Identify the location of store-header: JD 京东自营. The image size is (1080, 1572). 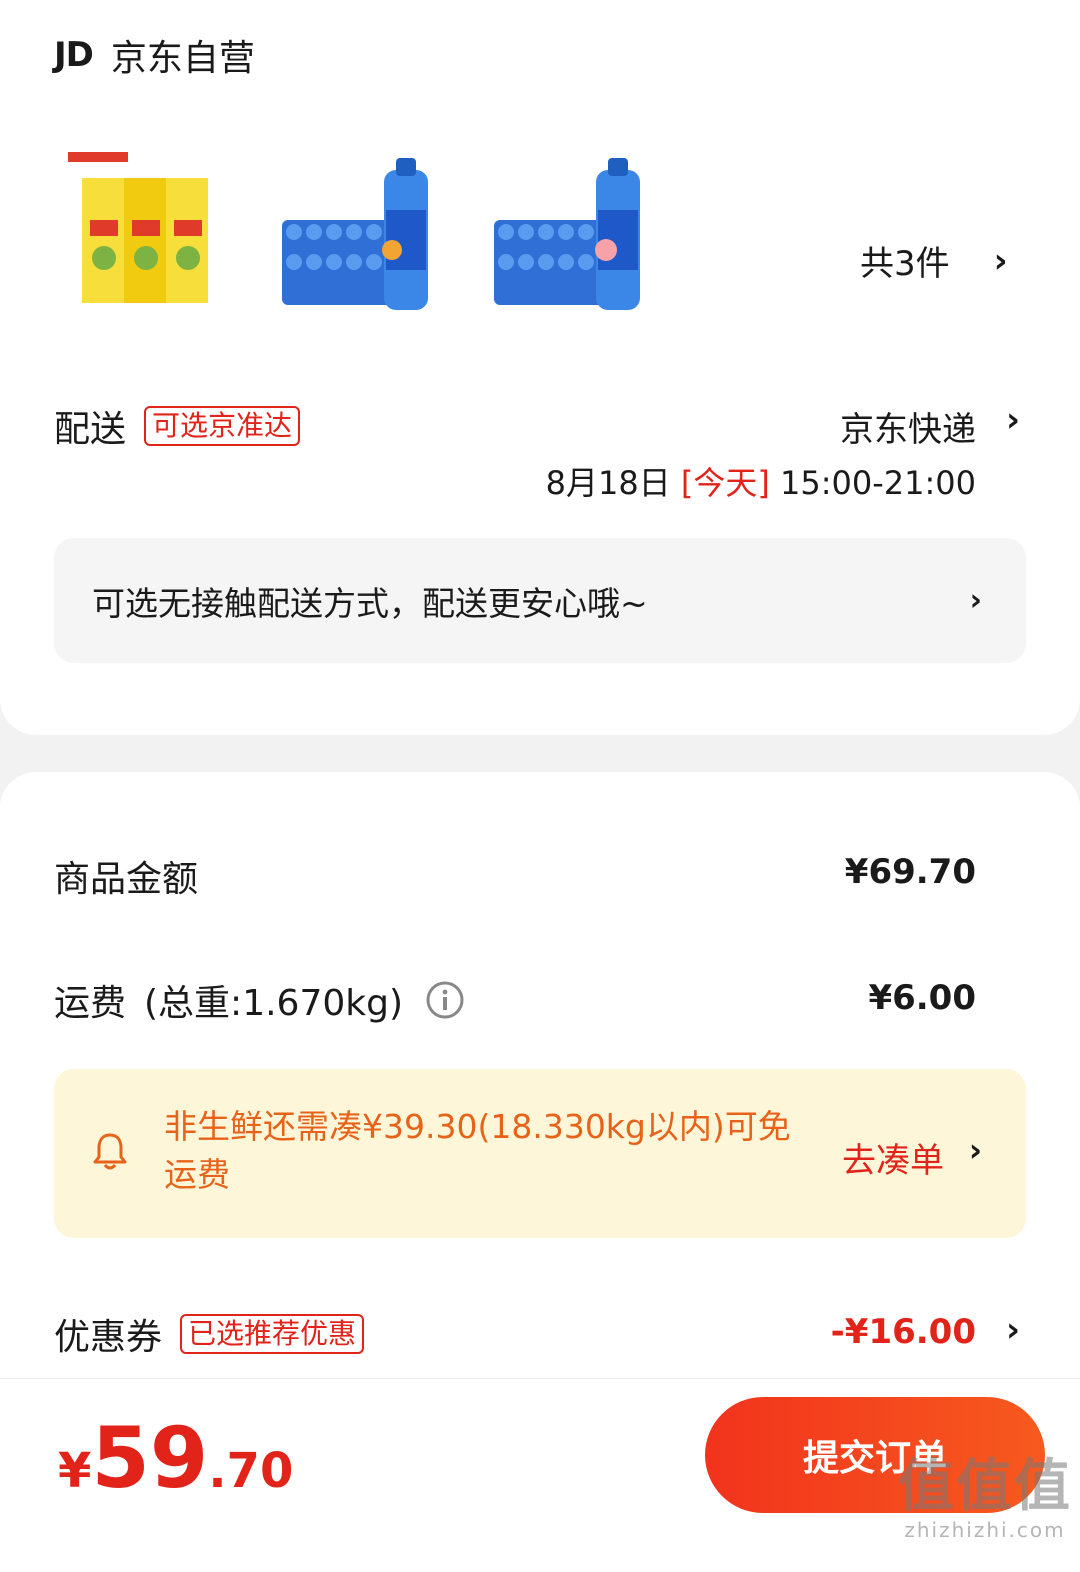
(154, 55).